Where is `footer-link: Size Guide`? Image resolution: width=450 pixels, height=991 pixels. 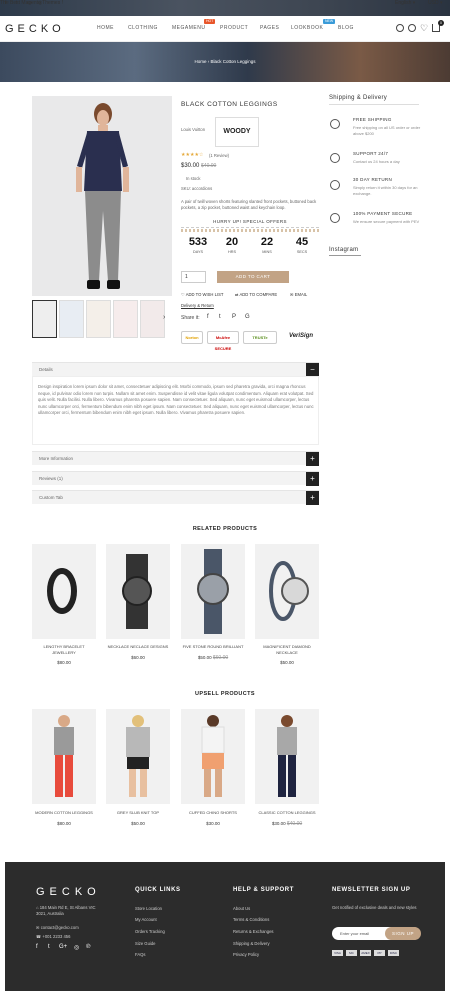
footer-link: Size Guide is located at coordinates (145, 943).